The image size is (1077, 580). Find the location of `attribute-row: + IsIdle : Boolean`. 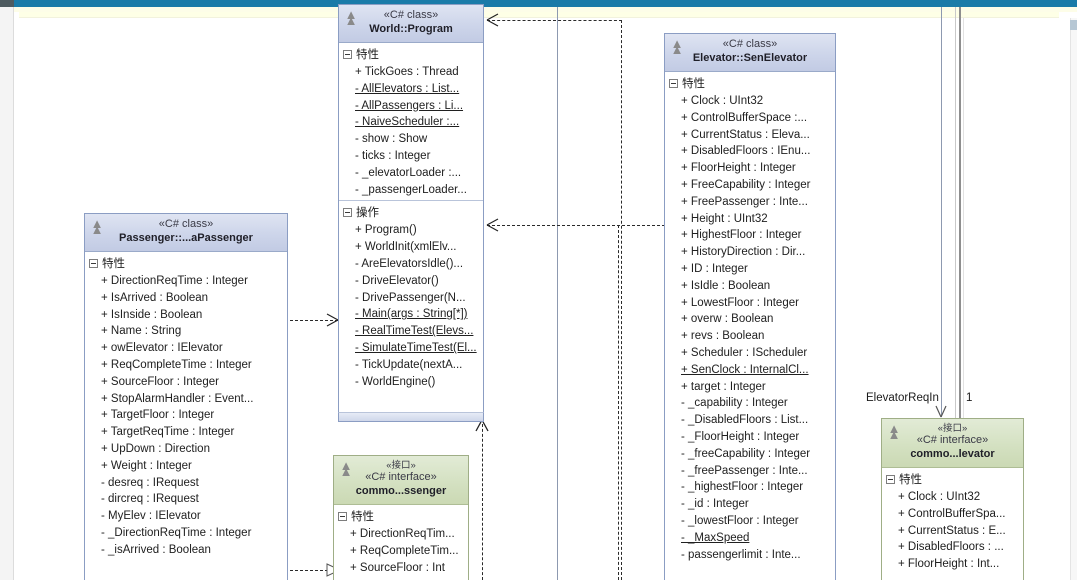

attribute-row: + IsIdle : Boolean is located at coordinates (750, 286).